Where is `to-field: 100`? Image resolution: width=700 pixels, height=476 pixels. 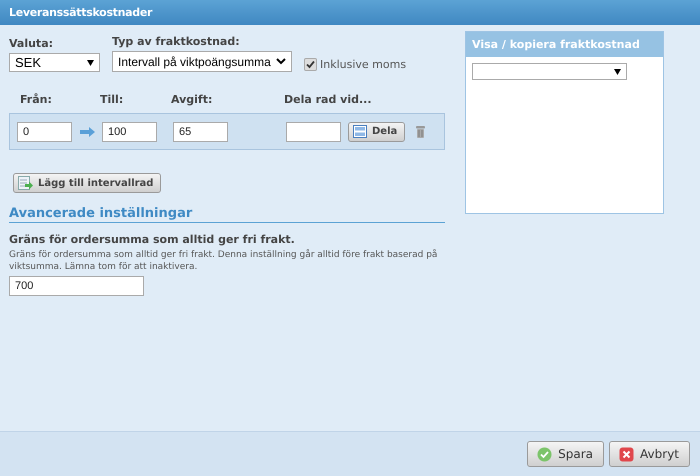
to-field: 100 is located at coordinates (129, 132).